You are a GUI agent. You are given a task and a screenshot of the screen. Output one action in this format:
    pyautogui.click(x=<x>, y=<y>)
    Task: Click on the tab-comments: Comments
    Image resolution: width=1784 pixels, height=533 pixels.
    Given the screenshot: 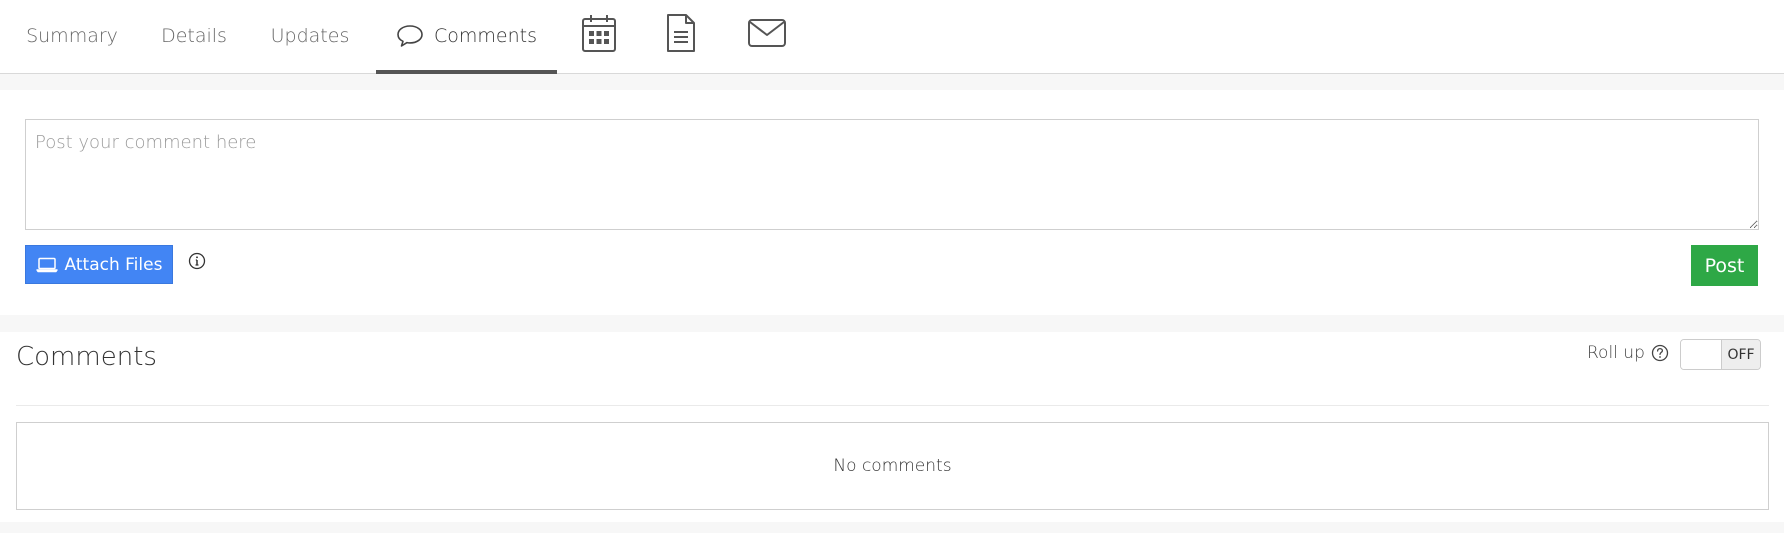 What is the action you would take?
    pyautogui.click(x=466, y=37)
    